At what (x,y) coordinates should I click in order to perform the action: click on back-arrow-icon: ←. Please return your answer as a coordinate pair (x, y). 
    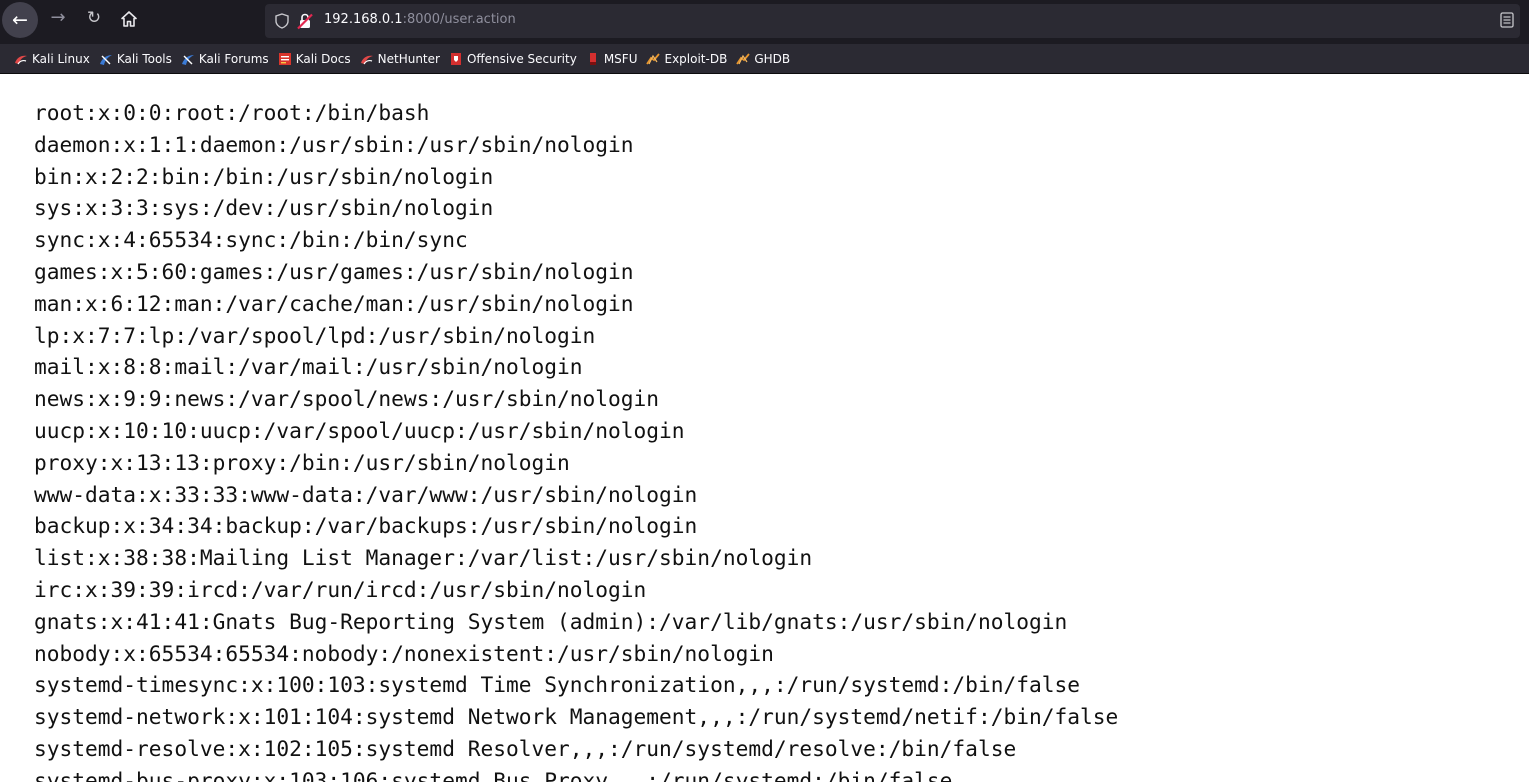
    Looking at the image, I should click on (20, 19).